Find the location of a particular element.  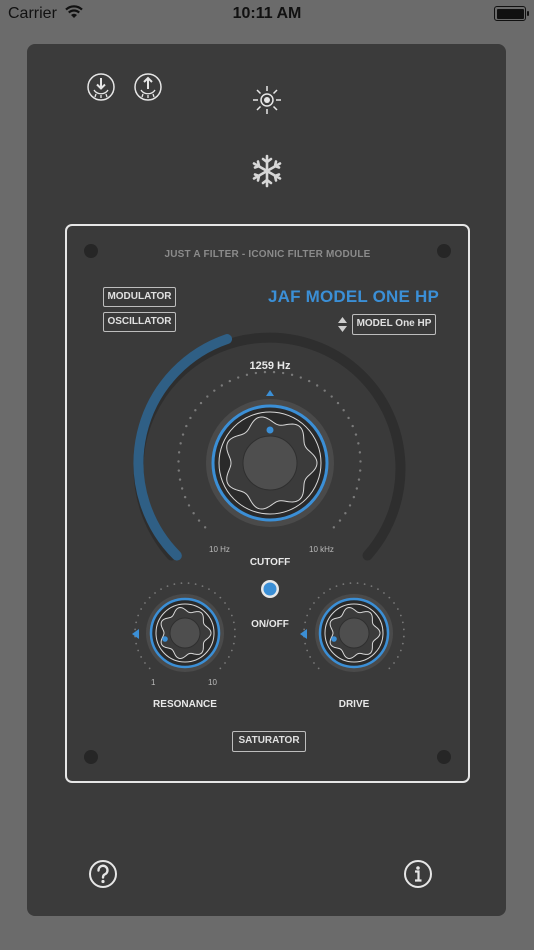

resonance-knob is located at coordinates (185, 635).